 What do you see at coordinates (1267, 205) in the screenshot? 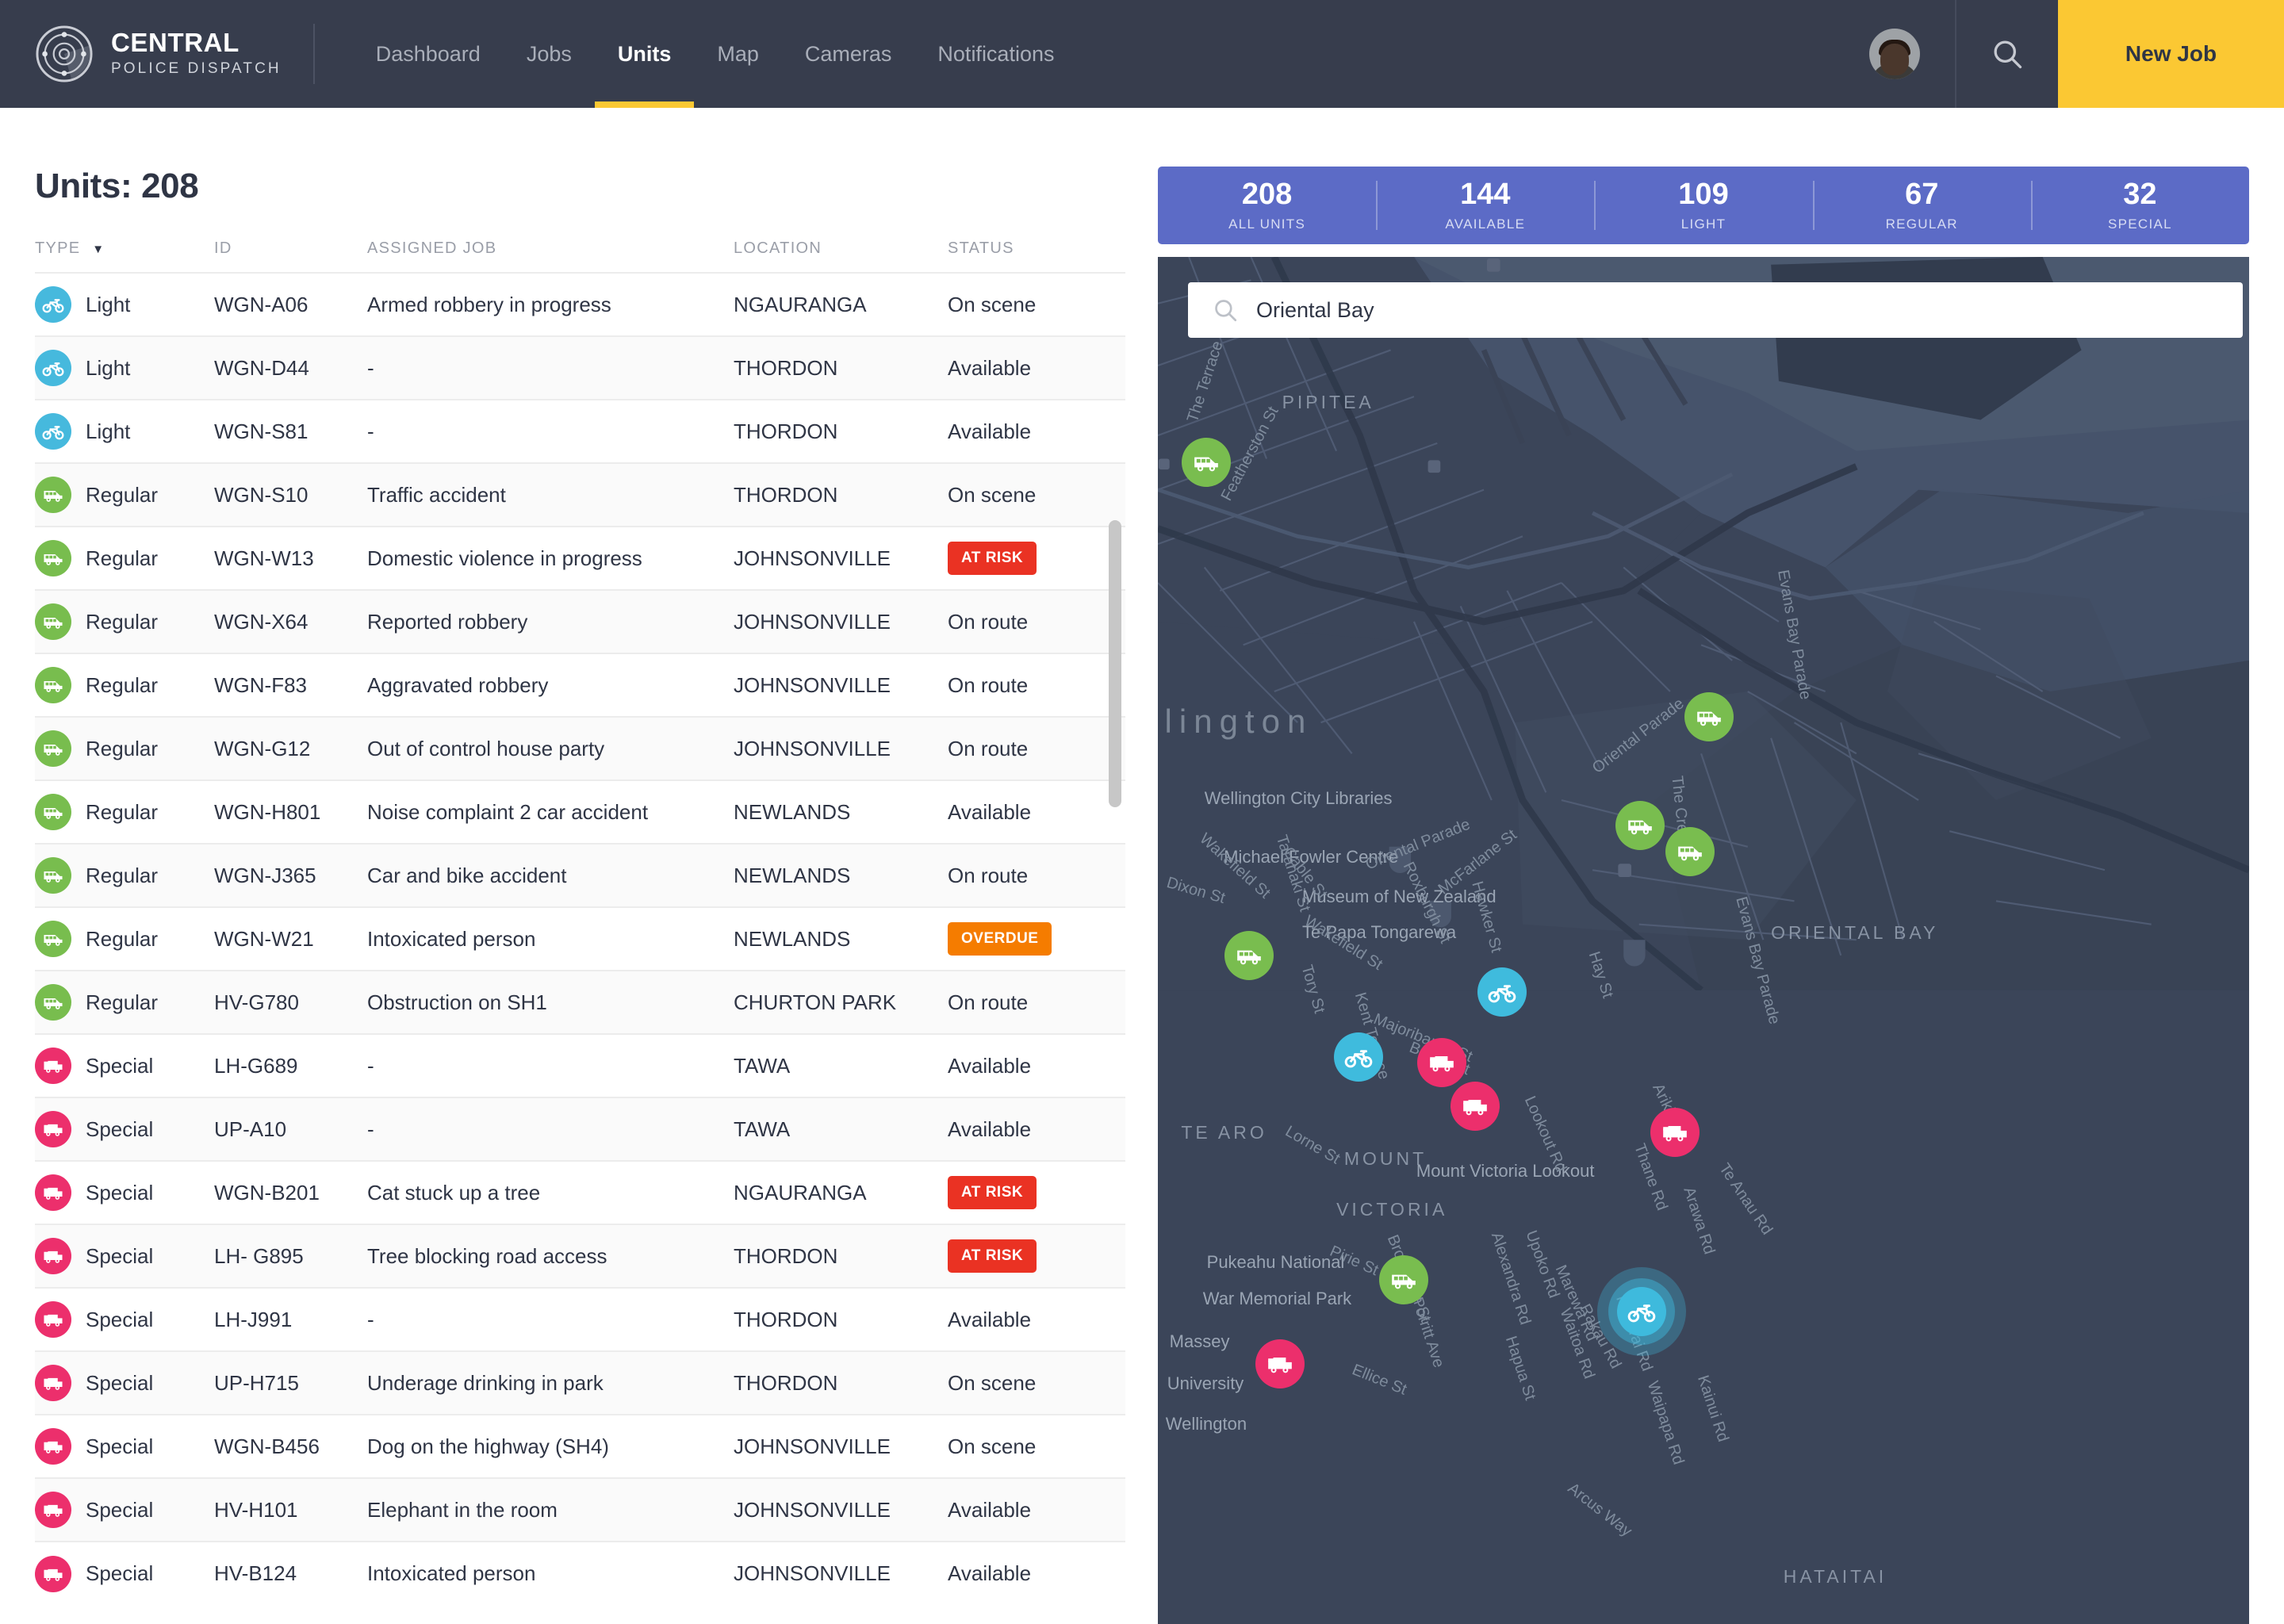
I see `stat-all-units: 208 ALL UNITS` at bounding box center [1267, 205].